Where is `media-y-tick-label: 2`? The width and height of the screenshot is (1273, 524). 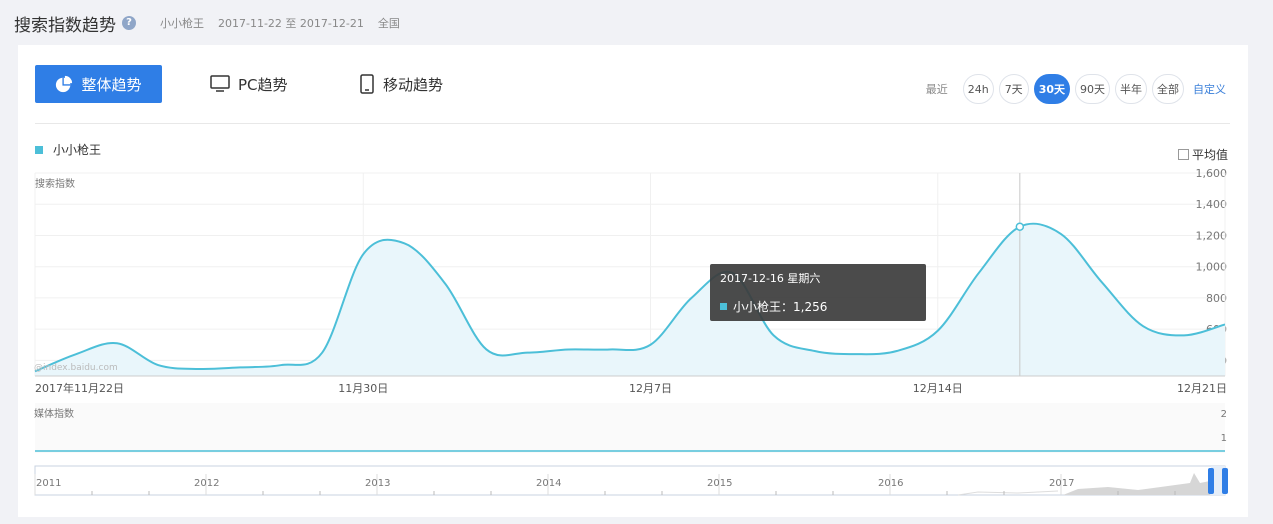
media-y-tick-label: 2 is located at coordinates (1224, 414).